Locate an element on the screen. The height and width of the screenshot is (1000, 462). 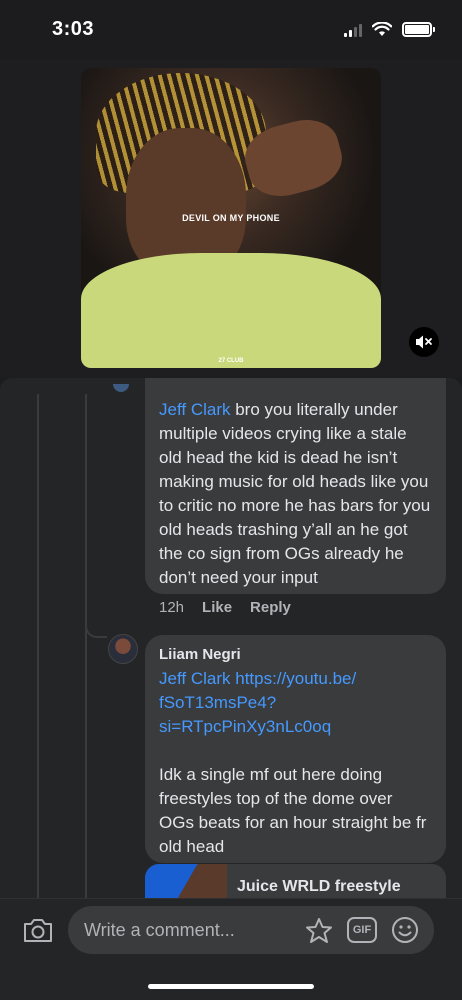
link-preview-title: Juice WRLD freestyle is located at coordinates (319, 886).